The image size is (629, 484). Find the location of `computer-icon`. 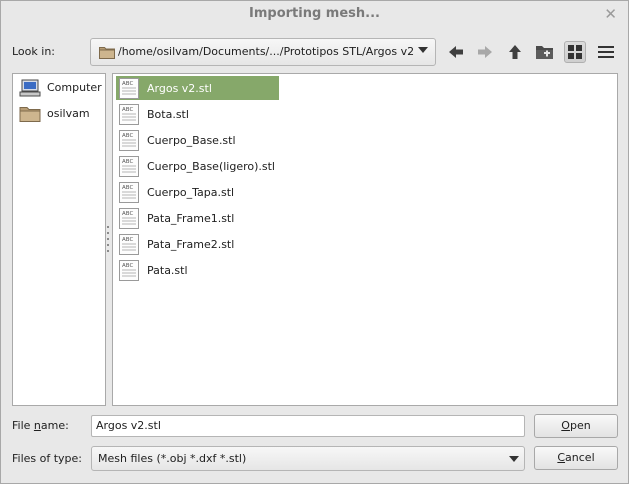

computer-icon is located at coordinates (30, 88).